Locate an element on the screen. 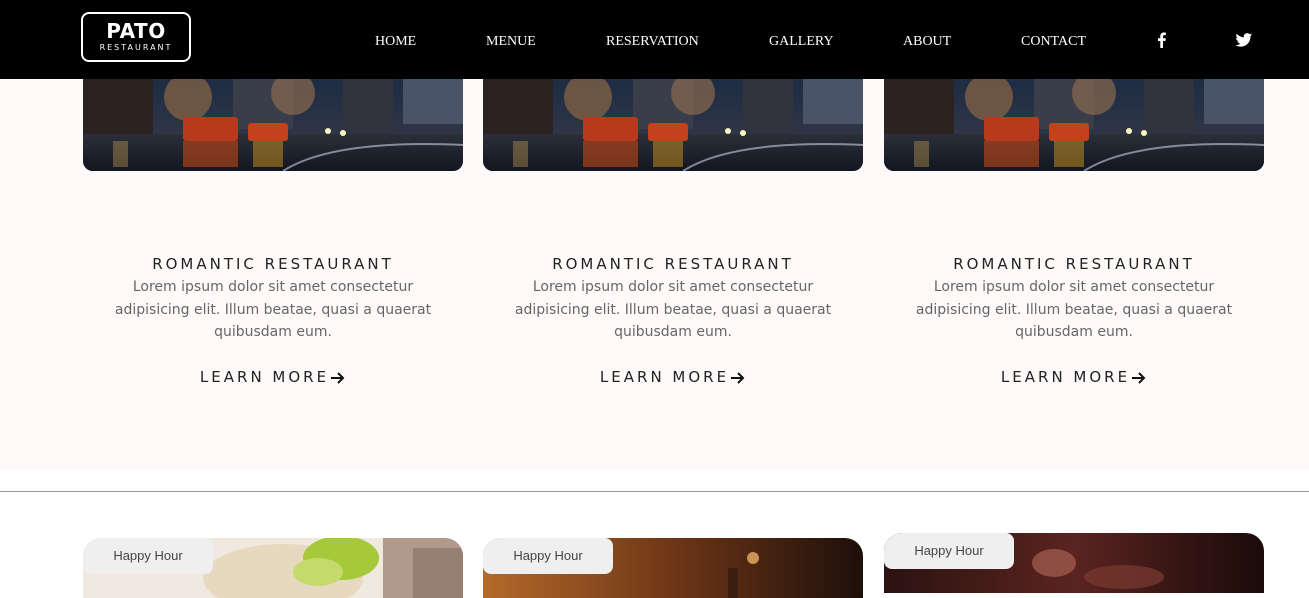 This screenshot has width=1309, height=598. nav-about: ABOUT is located at coordinates (927, 42).